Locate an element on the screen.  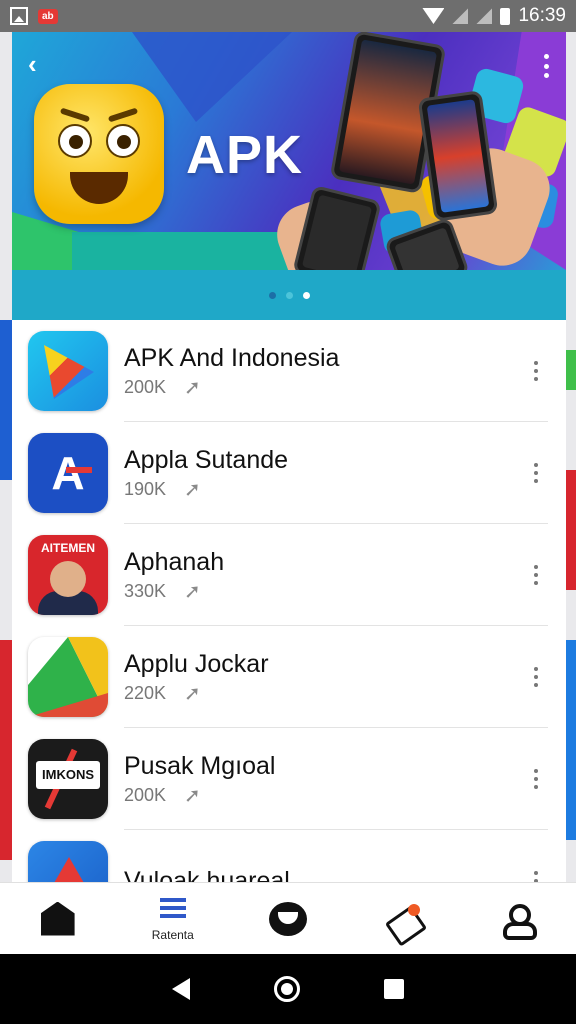
overflow-menu-icon is located at coordinates (546, 66).